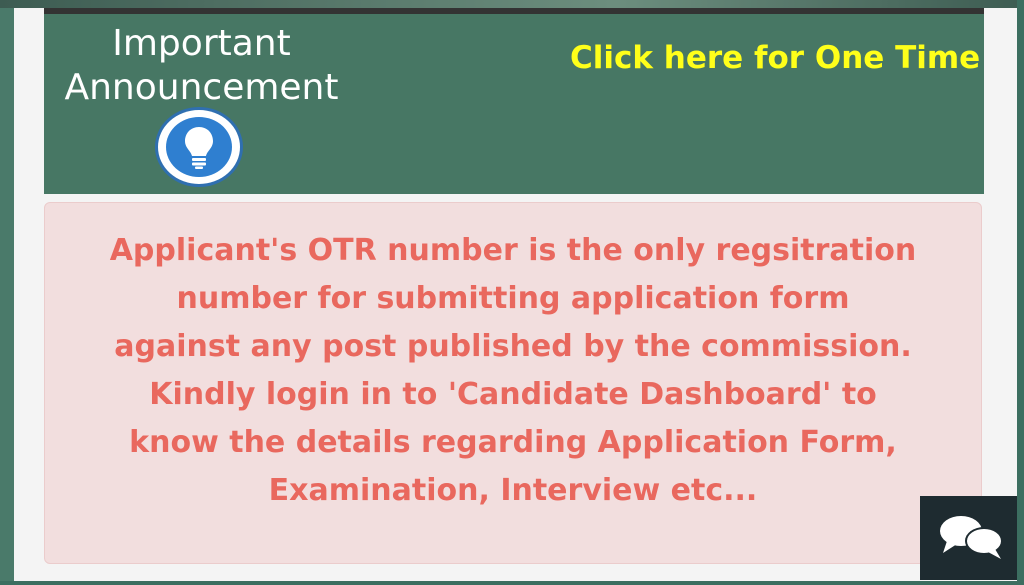  I want to click on marquee-text: Click here for One Time Registration, so click(777, 58).